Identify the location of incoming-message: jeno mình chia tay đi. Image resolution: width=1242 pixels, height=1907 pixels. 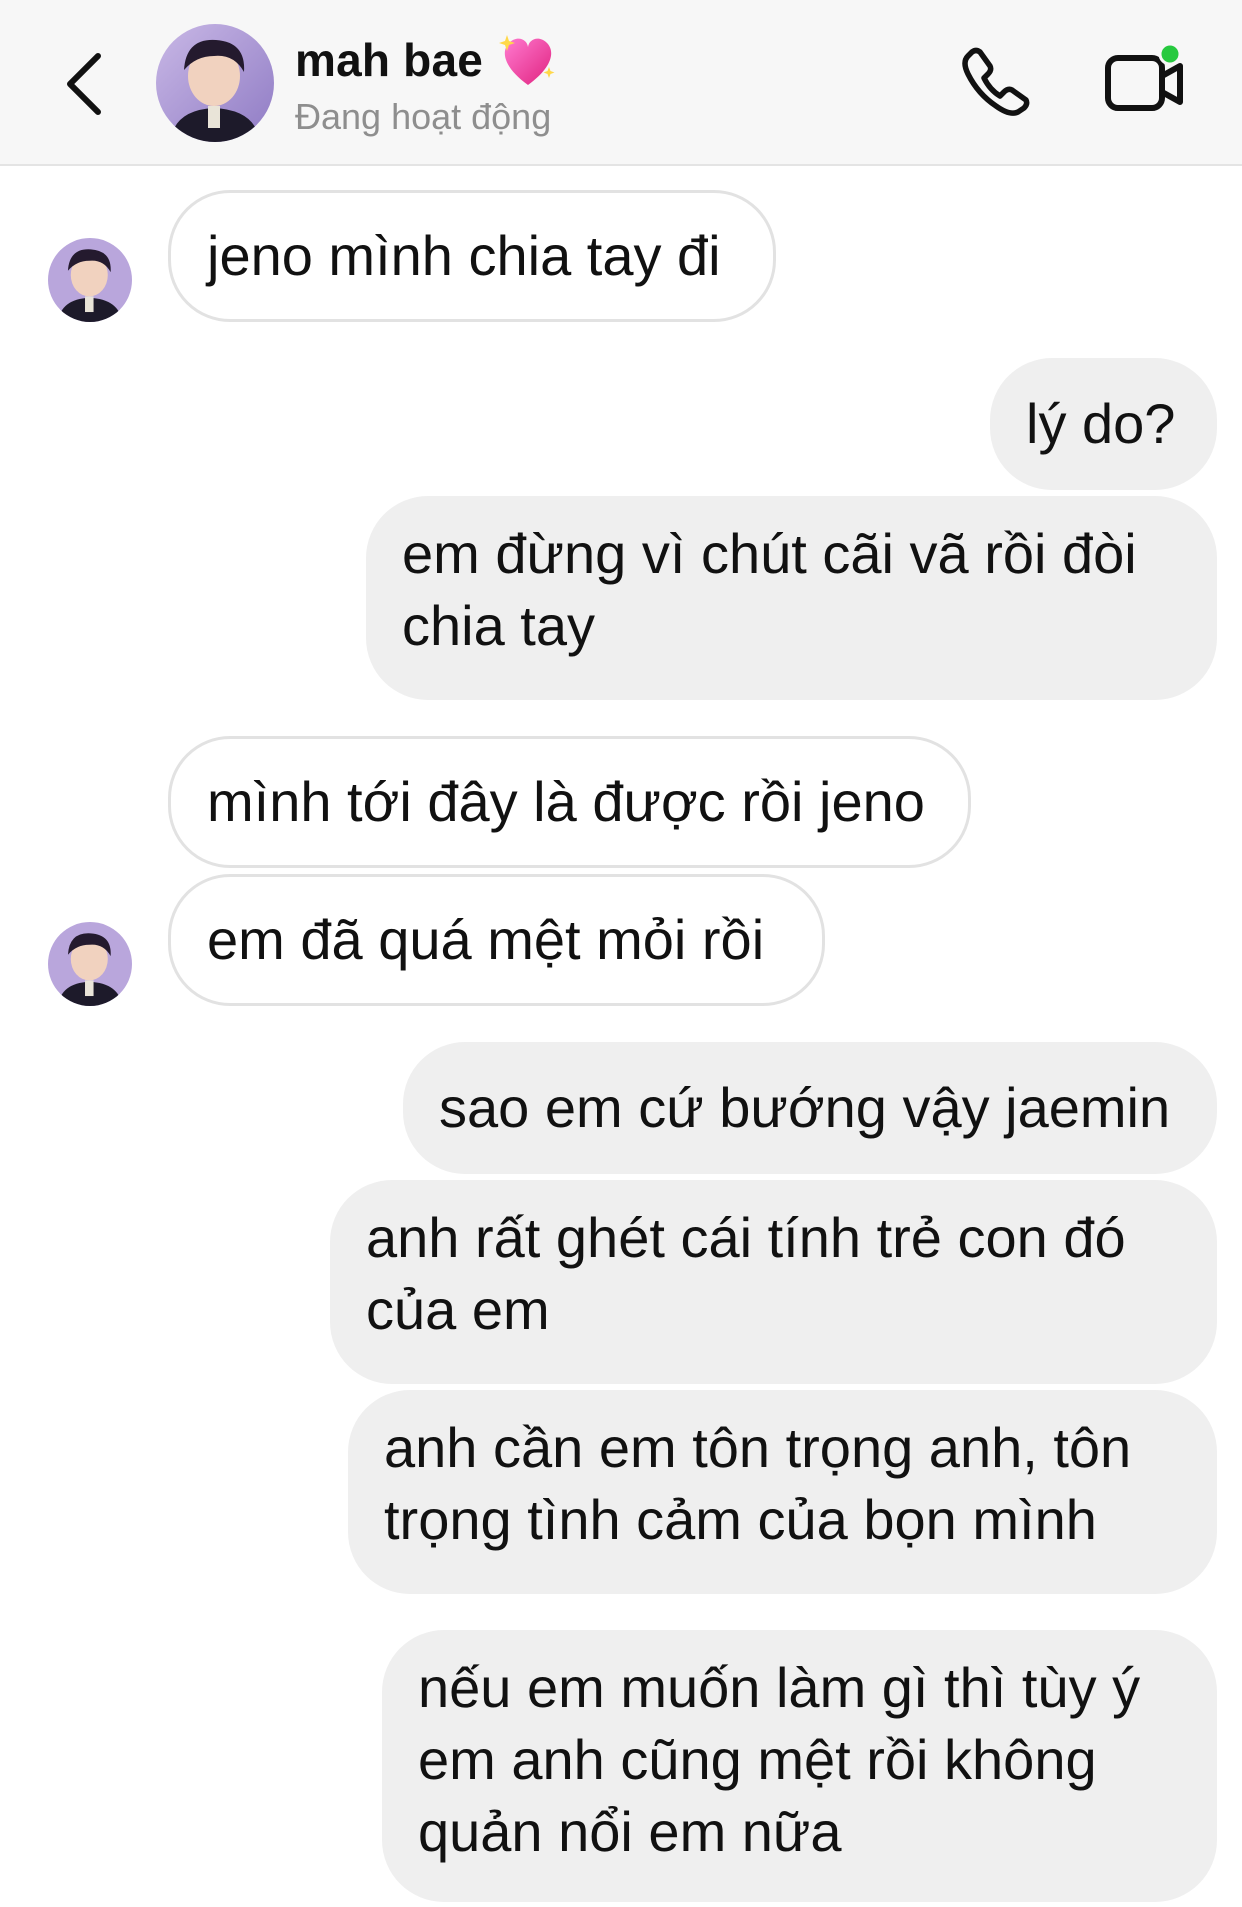
(472, 256).